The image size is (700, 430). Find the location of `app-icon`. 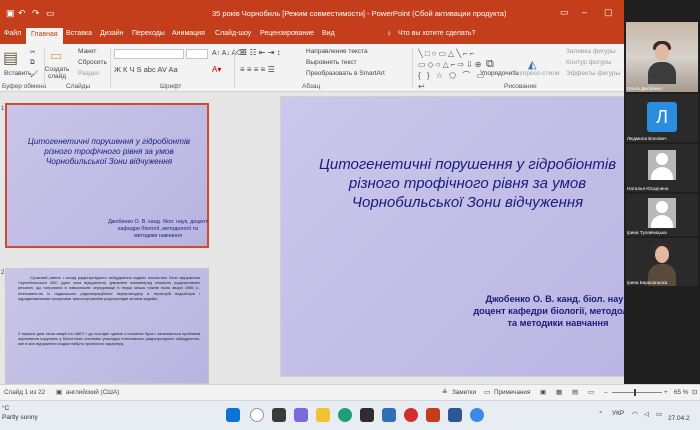

app-icon is located at coordinates (477, 415).